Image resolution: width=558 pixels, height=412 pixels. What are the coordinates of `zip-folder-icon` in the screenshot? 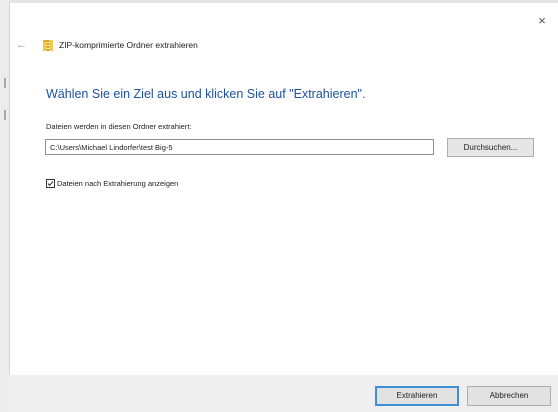 It's located at (48, 45).